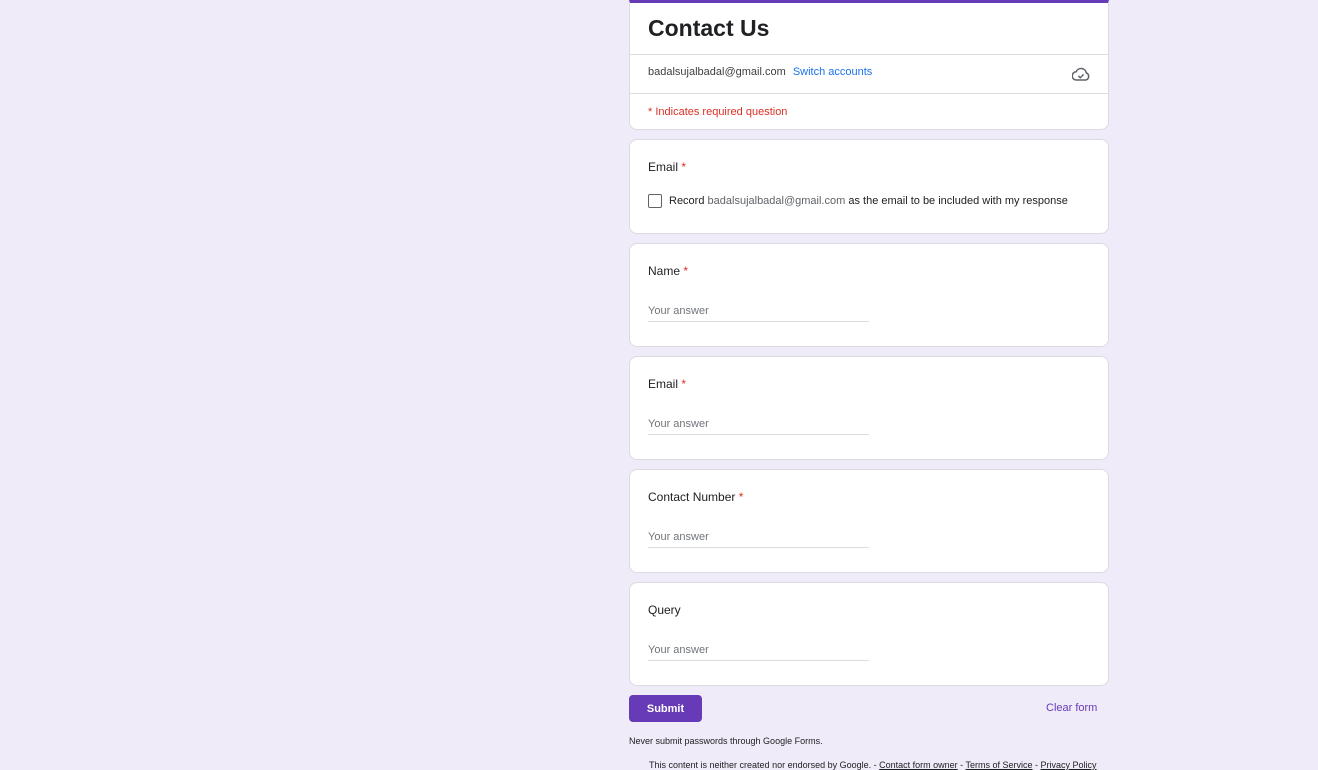  Describe the element at coordinates (1069, 765) in the screenshot. I see `privacy-link: Privacy Policy` at that location.